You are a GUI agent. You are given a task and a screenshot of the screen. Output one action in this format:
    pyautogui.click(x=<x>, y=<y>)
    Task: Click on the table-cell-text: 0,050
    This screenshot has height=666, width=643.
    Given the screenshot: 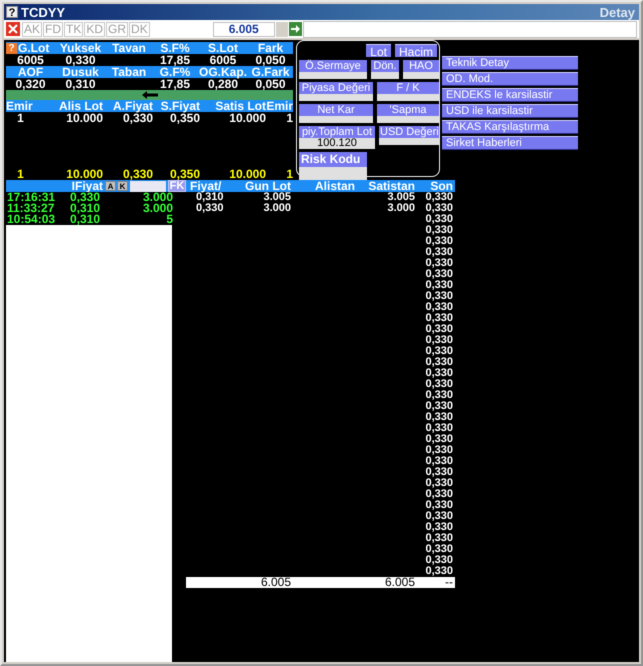 What is the action you would take?
    pyautogui.click(x=270, y=84)
    